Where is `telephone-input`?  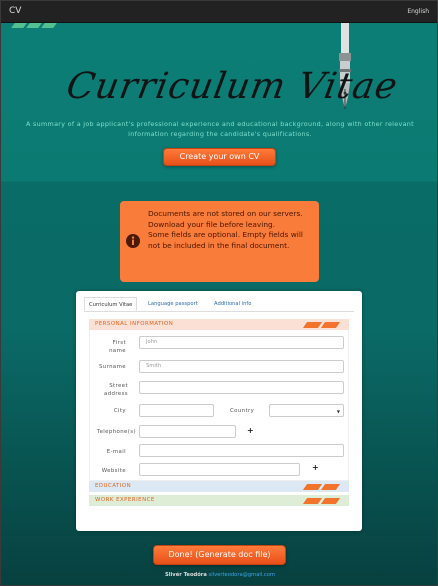
telephone-input is located at coordinates (187, 431).